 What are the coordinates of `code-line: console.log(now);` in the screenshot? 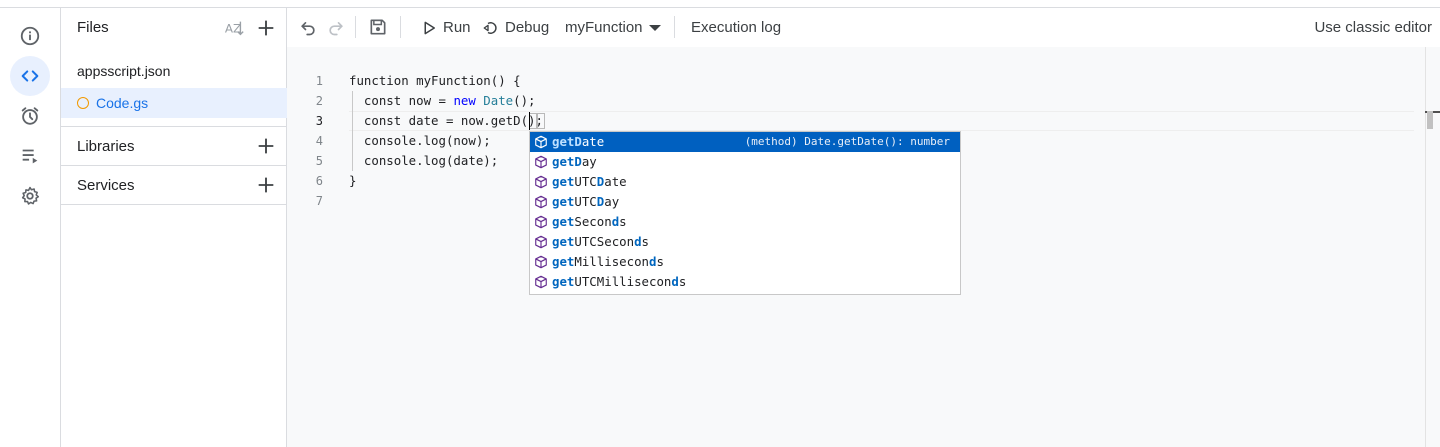 It's located at (420, 141).